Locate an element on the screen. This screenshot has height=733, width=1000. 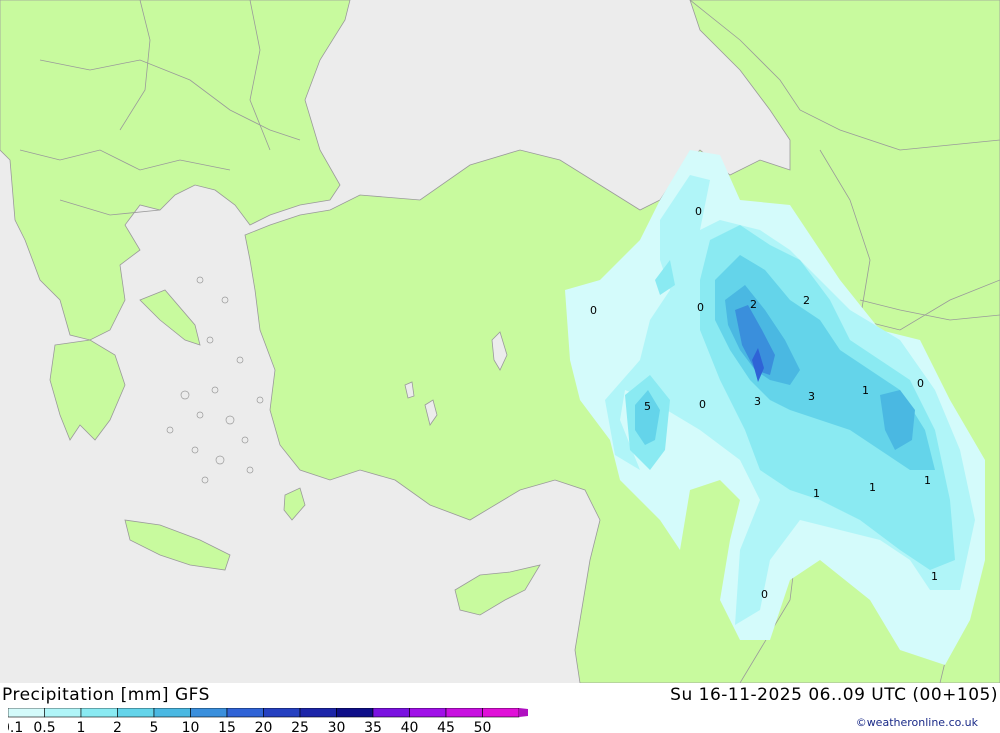
scale-label: 45 is located at coordinates (446, 726).